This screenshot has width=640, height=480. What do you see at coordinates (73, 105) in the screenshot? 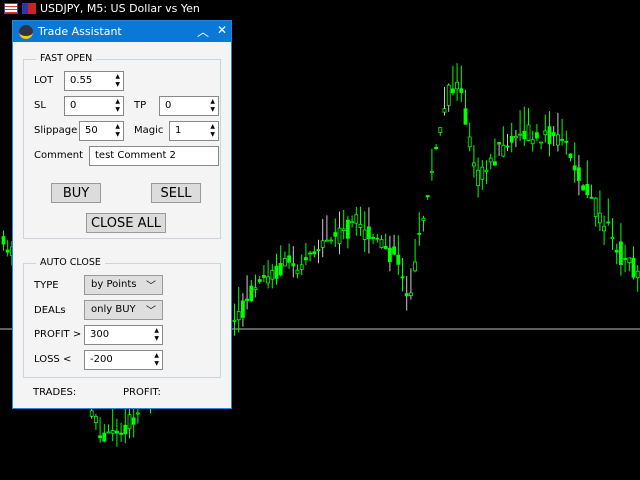
I see `sl-value: 0` at bounding box center [73, 105].